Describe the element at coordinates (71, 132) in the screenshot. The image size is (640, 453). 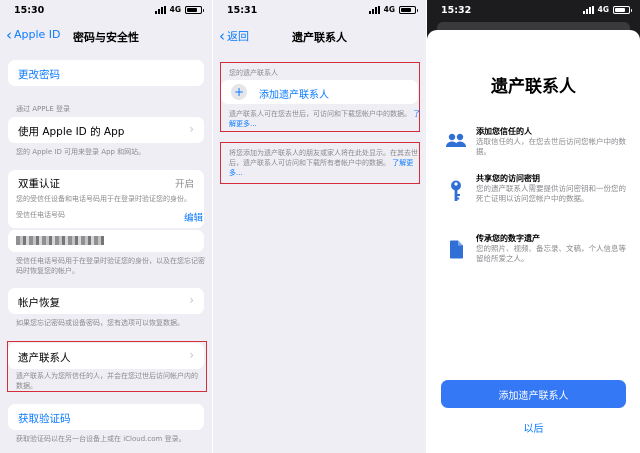
I see `apps-using-id-label: 使用 Apple ID 的 App` at that location.